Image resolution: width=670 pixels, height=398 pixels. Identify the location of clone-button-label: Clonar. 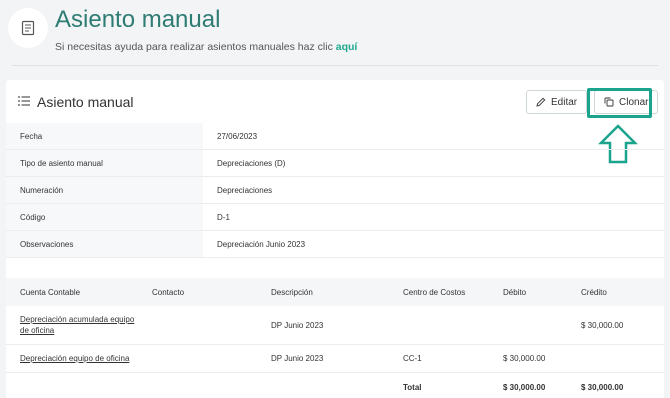
(634, 102).